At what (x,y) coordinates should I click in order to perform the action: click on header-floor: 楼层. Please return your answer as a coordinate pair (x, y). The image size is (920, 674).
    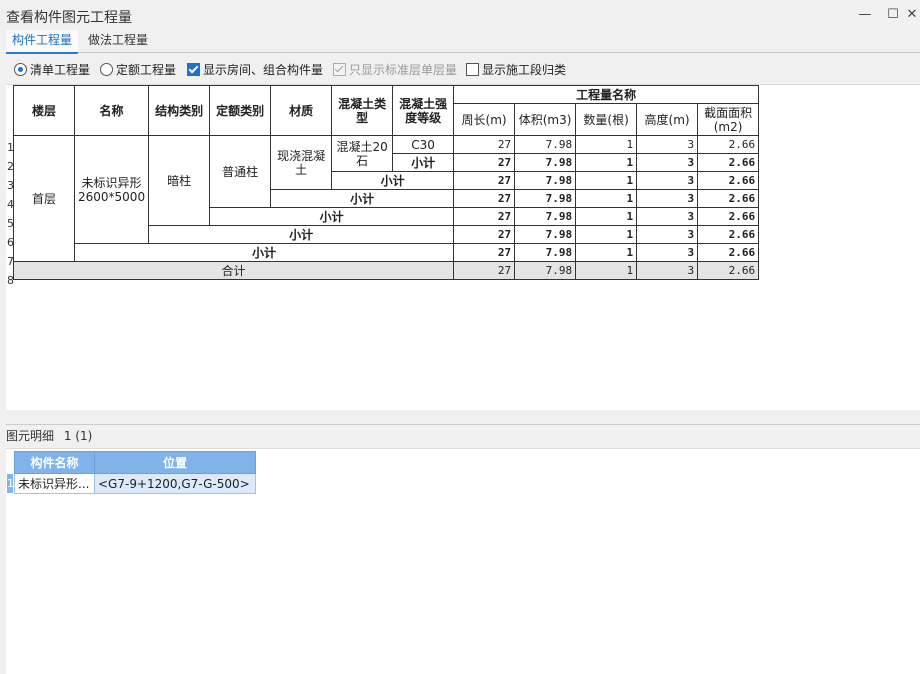
    Looking at the image, I should click on (44, 110).